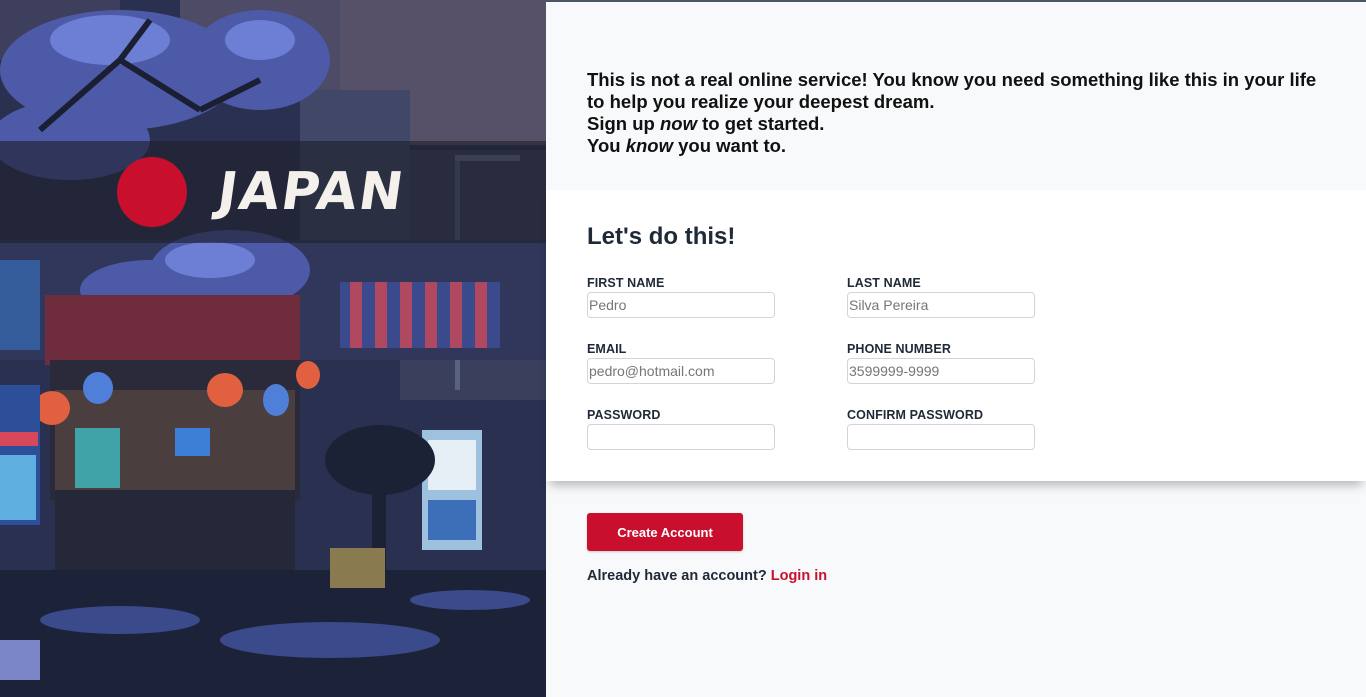 The height and width of the screenshot is (697, 1366). What do you see at coordinates (915, 415) in the screenshot?
I see `confirm-password-label: CONFIRM PASSWORD` at bounding box center [915, 415].